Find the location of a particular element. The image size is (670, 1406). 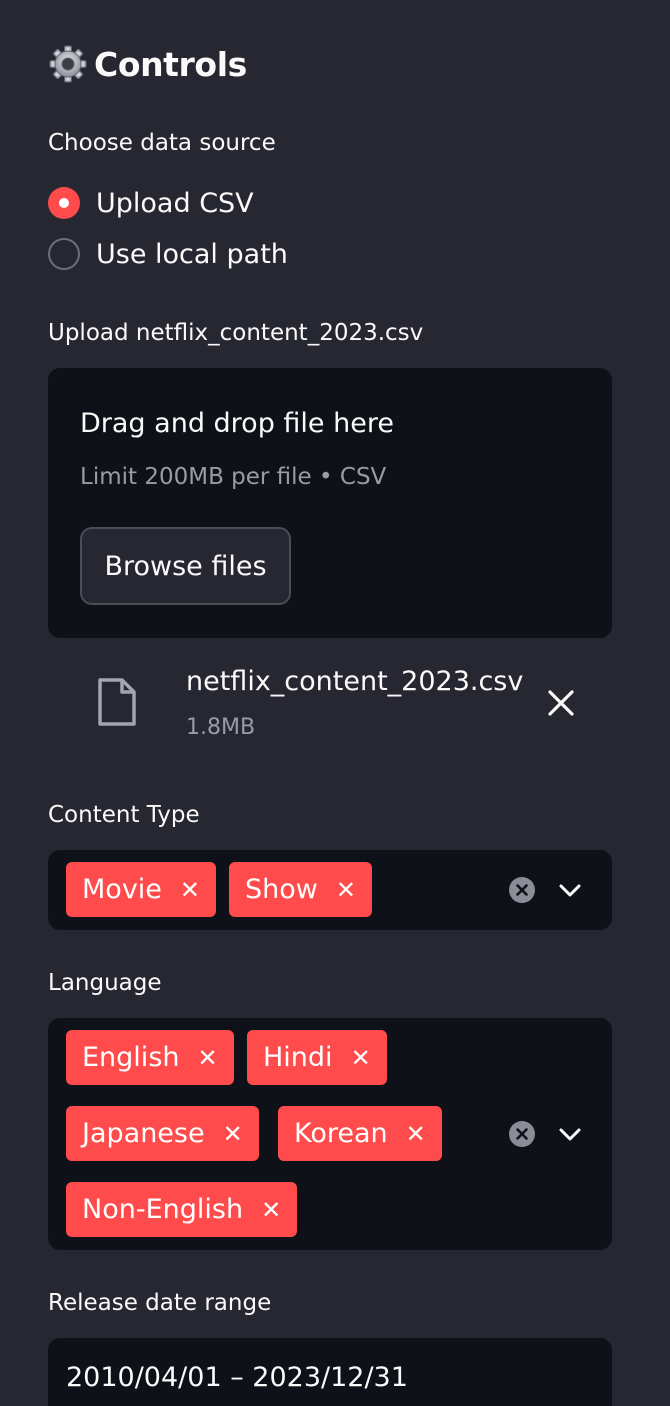

tag-label: Movie is located at coordinates (122, 889).